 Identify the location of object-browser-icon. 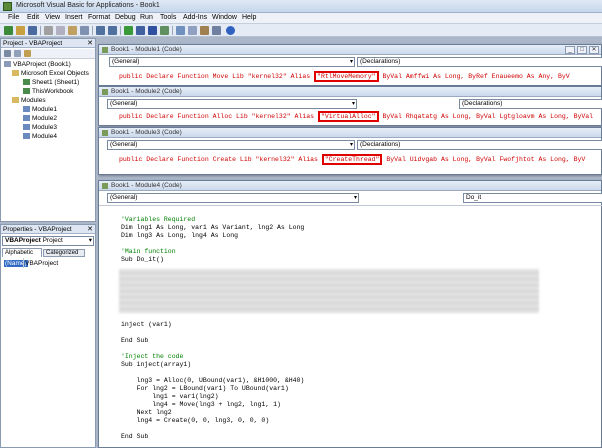
(204, 30).